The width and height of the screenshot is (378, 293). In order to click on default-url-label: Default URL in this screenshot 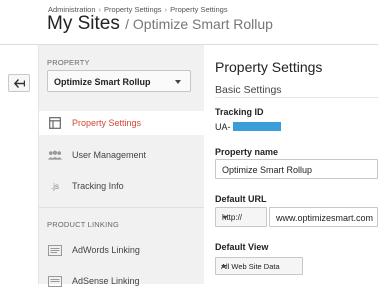, I will do `click(241, 199)`.